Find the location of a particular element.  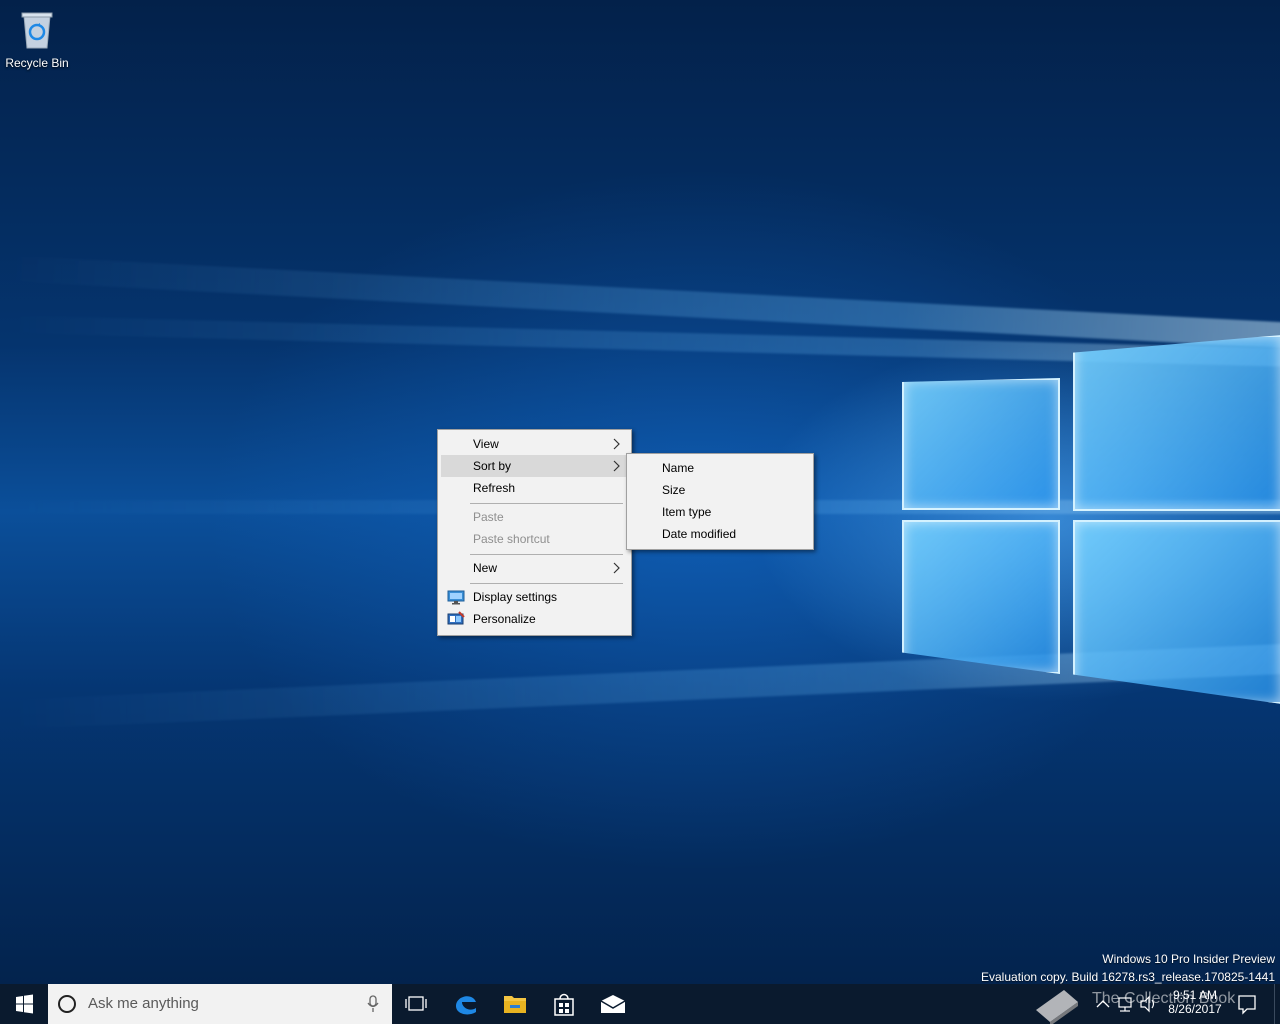

network-button is located at coordinates (1126, 1004).